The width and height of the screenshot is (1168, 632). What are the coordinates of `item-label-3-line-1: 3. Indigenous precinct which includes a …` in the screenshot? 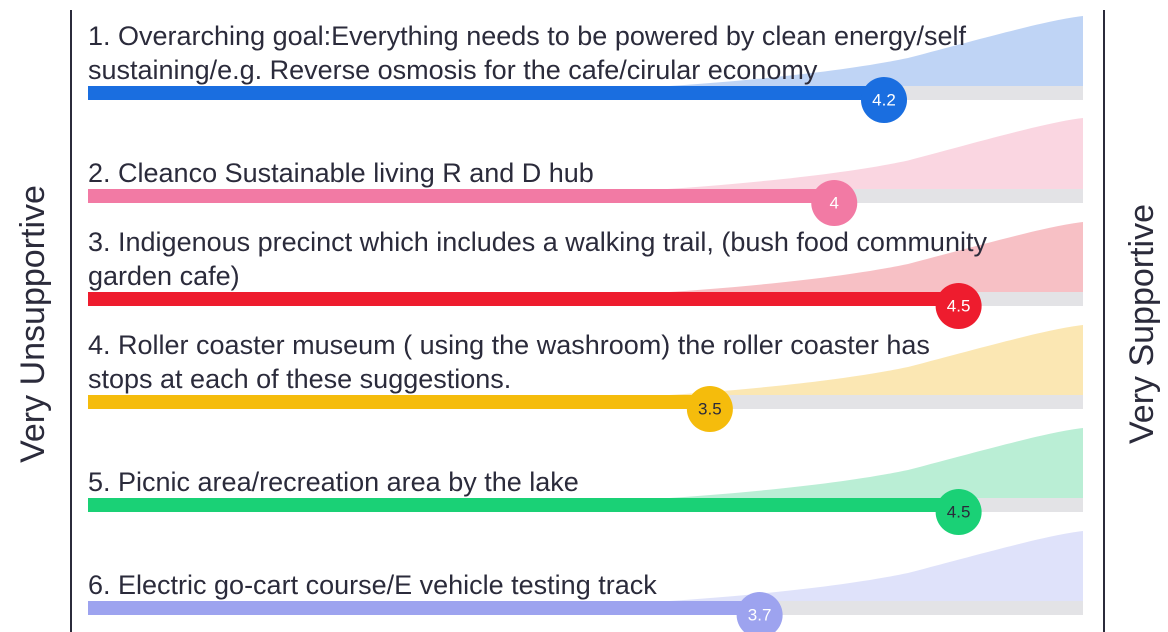 It's located at (537, 242).